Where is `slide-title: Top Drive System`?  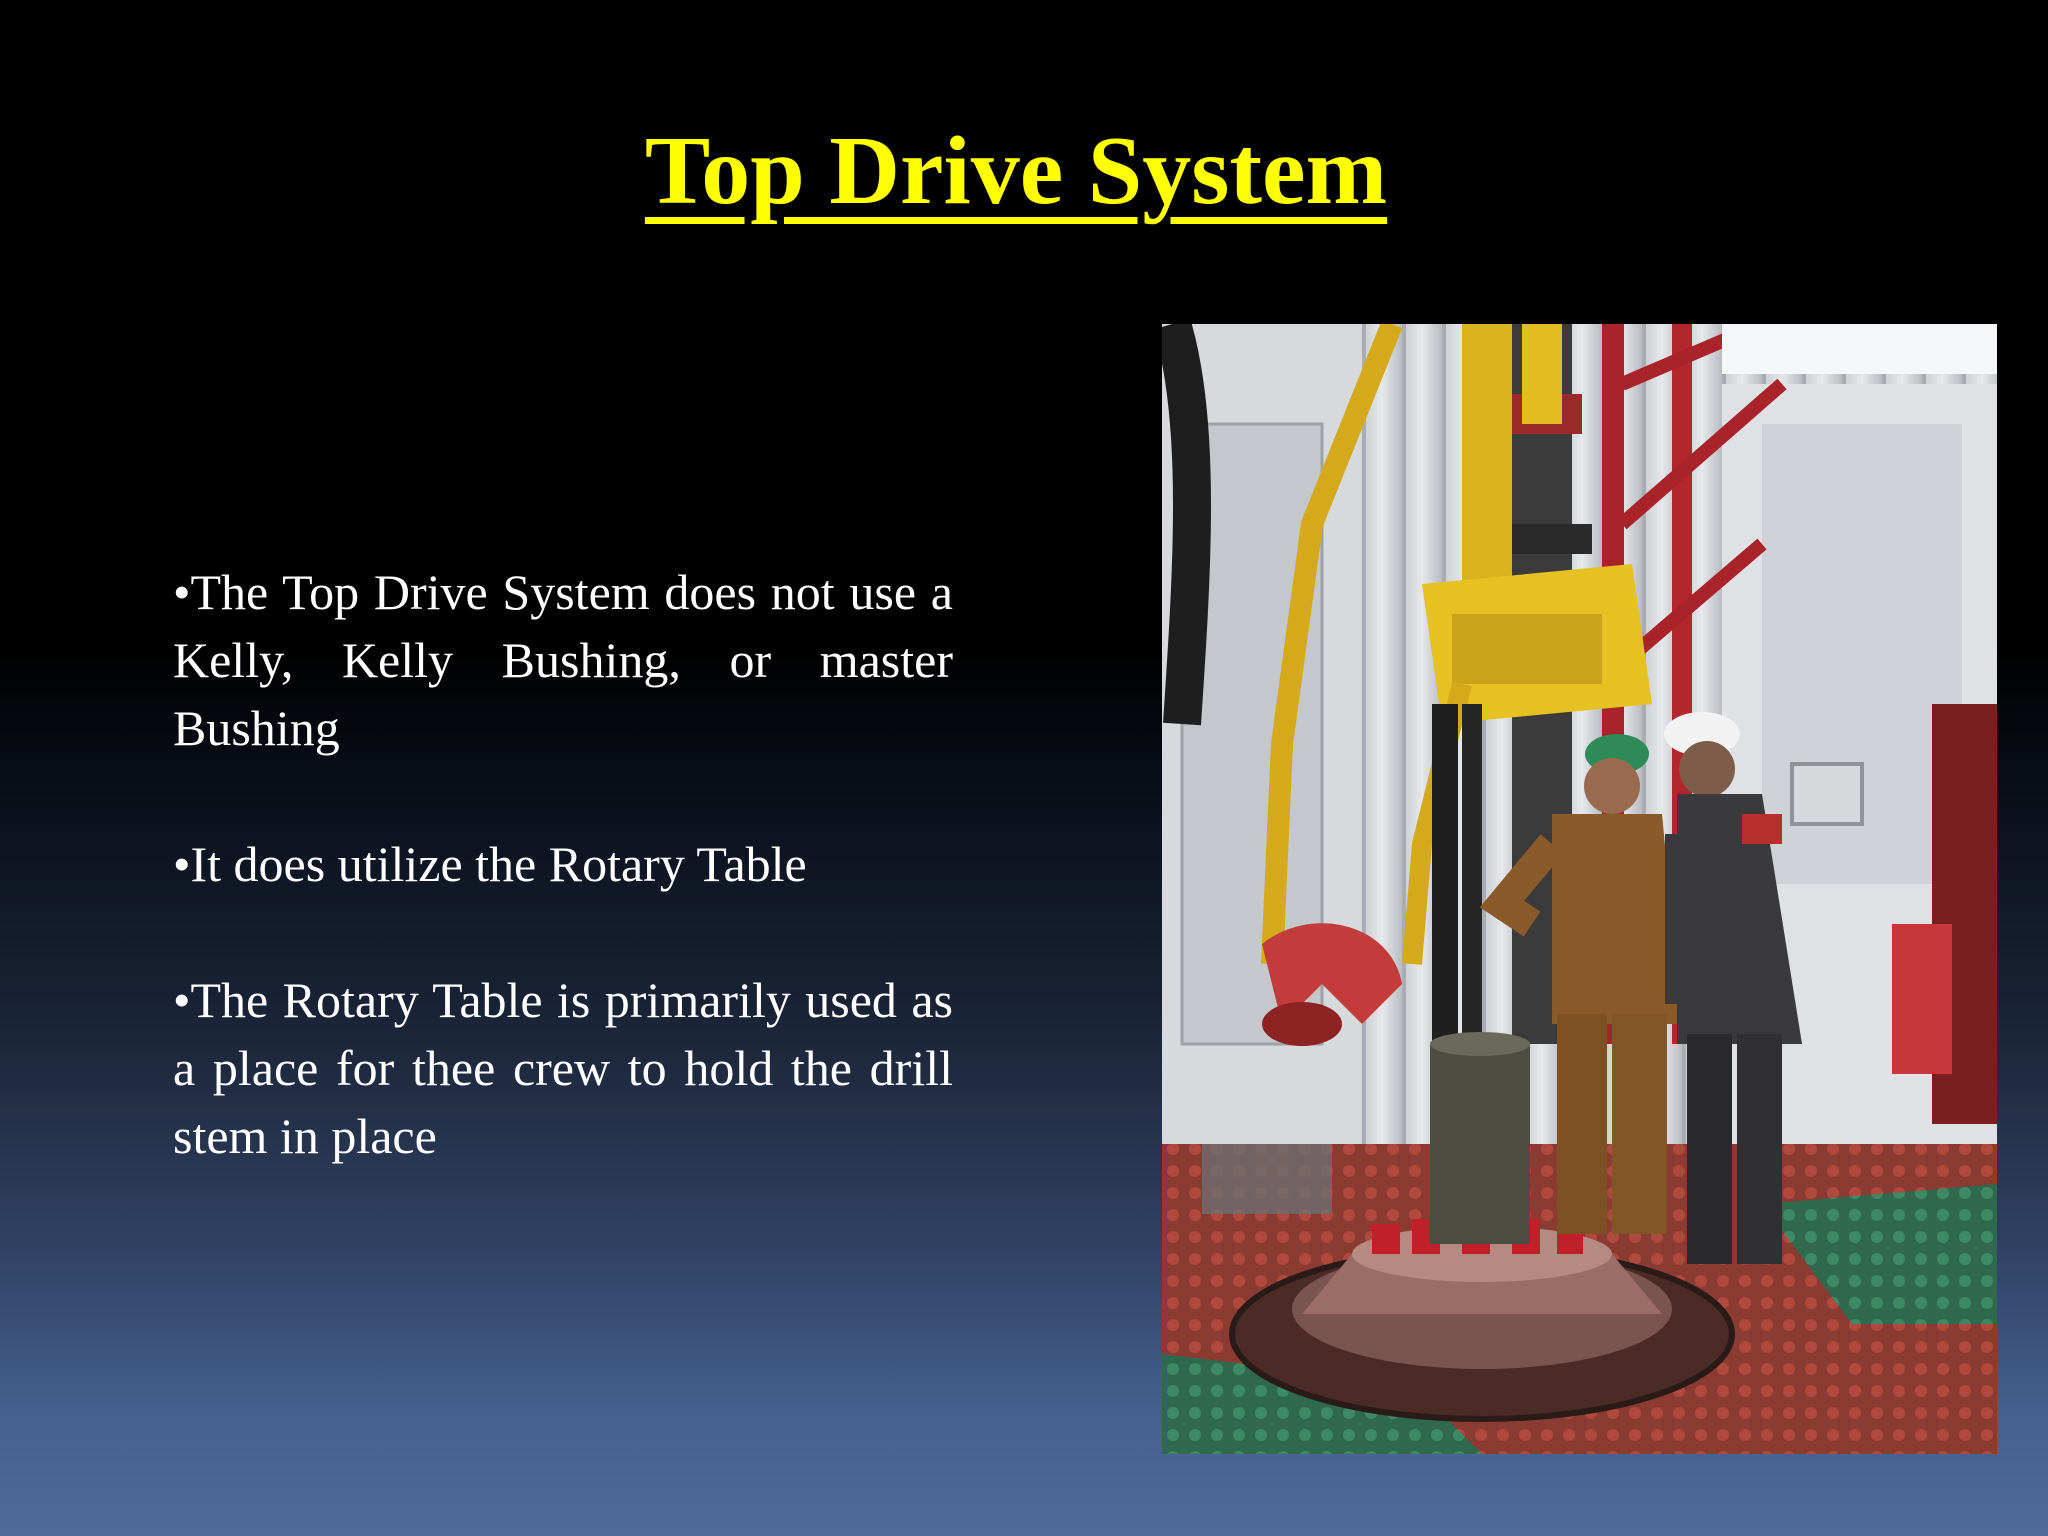
slide-title: Top Drive System is located at coordinates (1024, 171).